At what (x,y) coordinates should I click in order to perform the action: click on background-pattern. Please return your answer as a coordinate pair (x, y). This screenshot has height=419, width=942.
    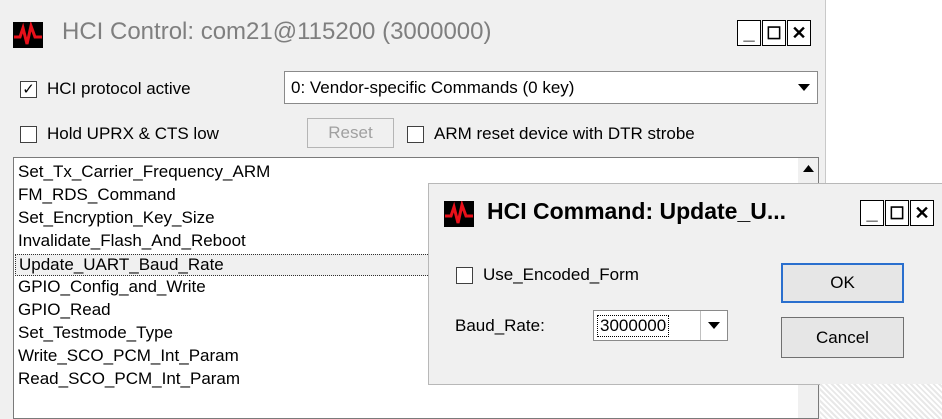
    Looking at the image, I should click on (881, 401).